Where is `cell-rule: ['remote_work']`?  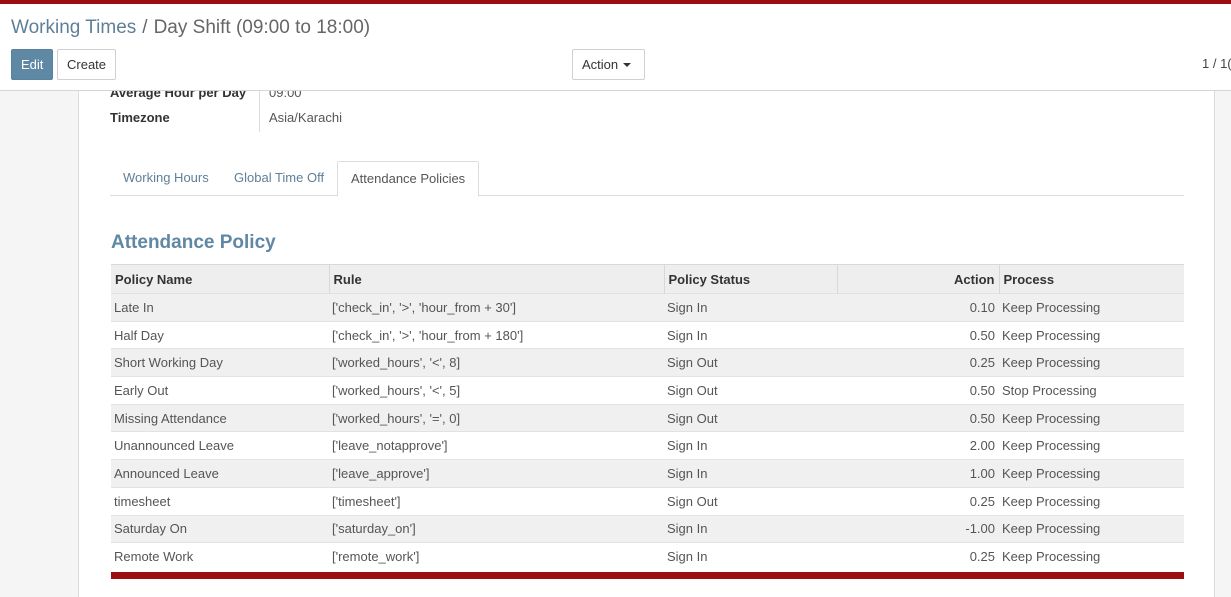
cell-rule: ['remote_work'] is located at coordinates (496, 556).